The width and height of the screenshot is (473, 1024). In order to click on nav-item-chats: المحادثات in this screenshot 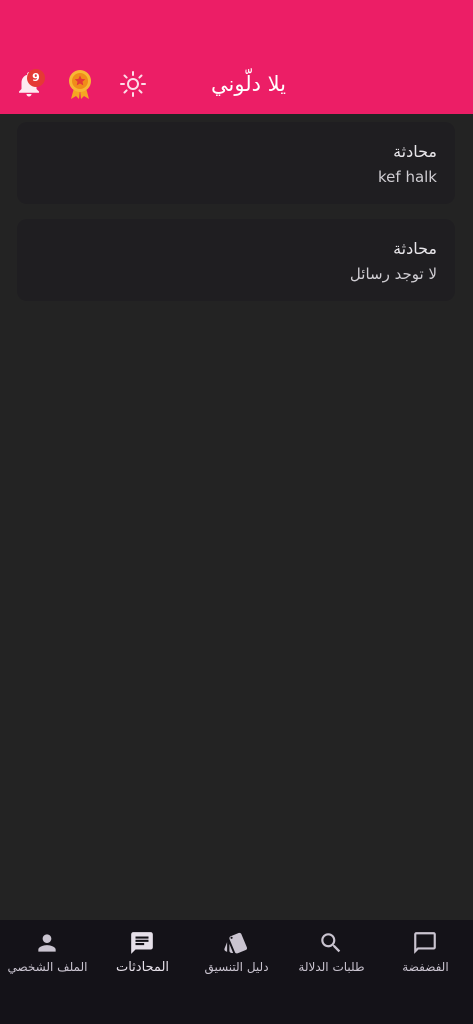, I will do `click(142, 960)`.